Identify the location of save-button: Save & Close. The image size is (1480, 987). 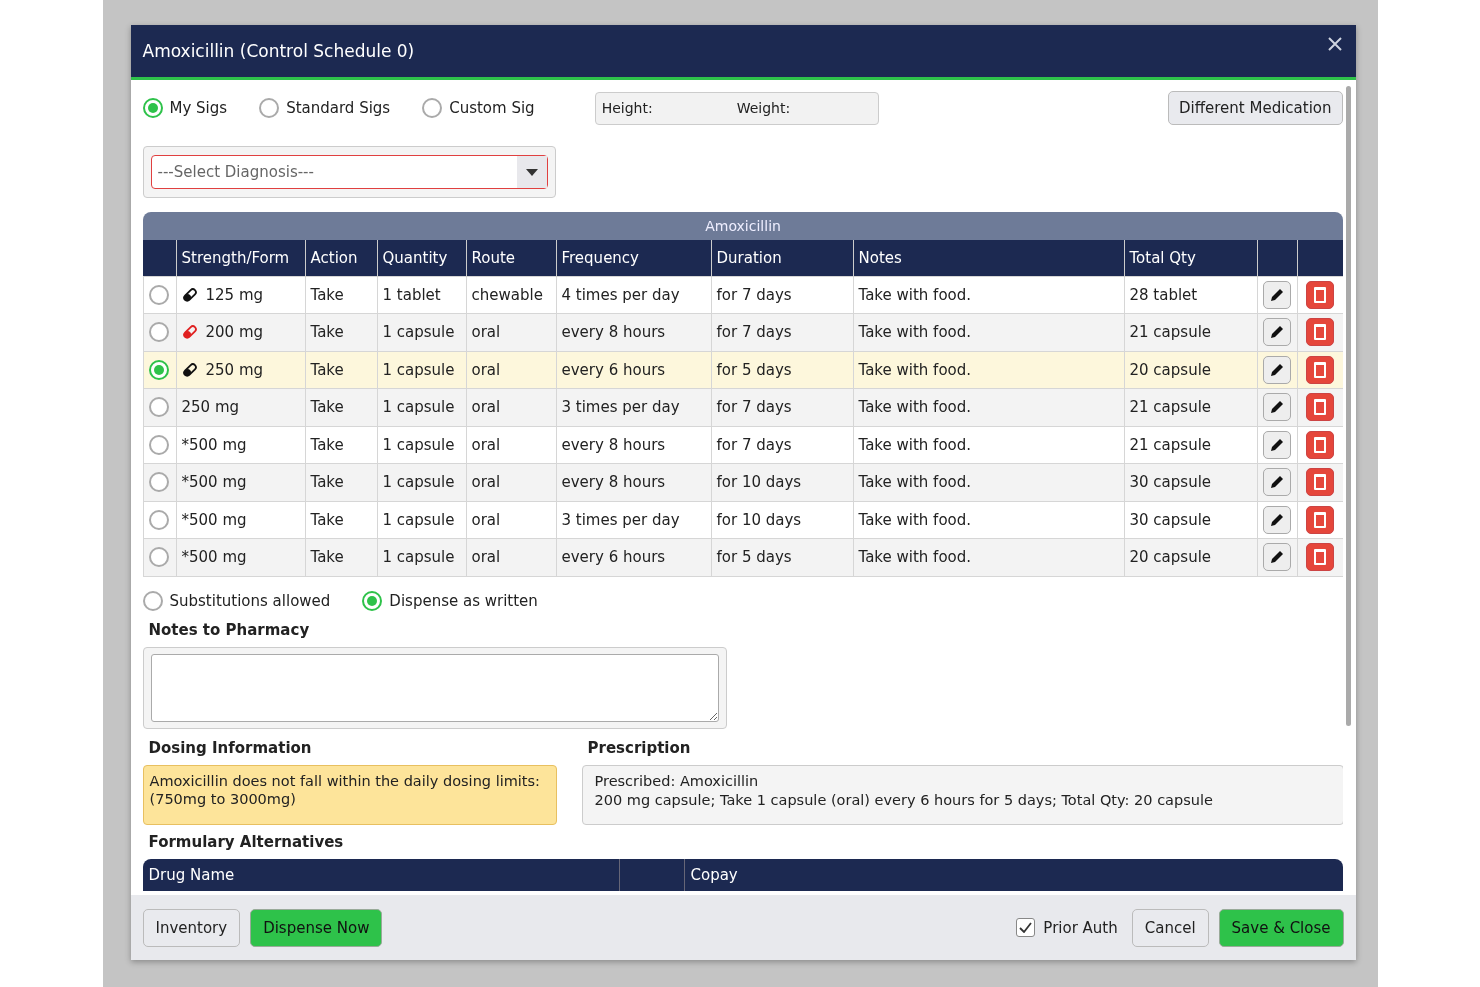
(1281, 927).